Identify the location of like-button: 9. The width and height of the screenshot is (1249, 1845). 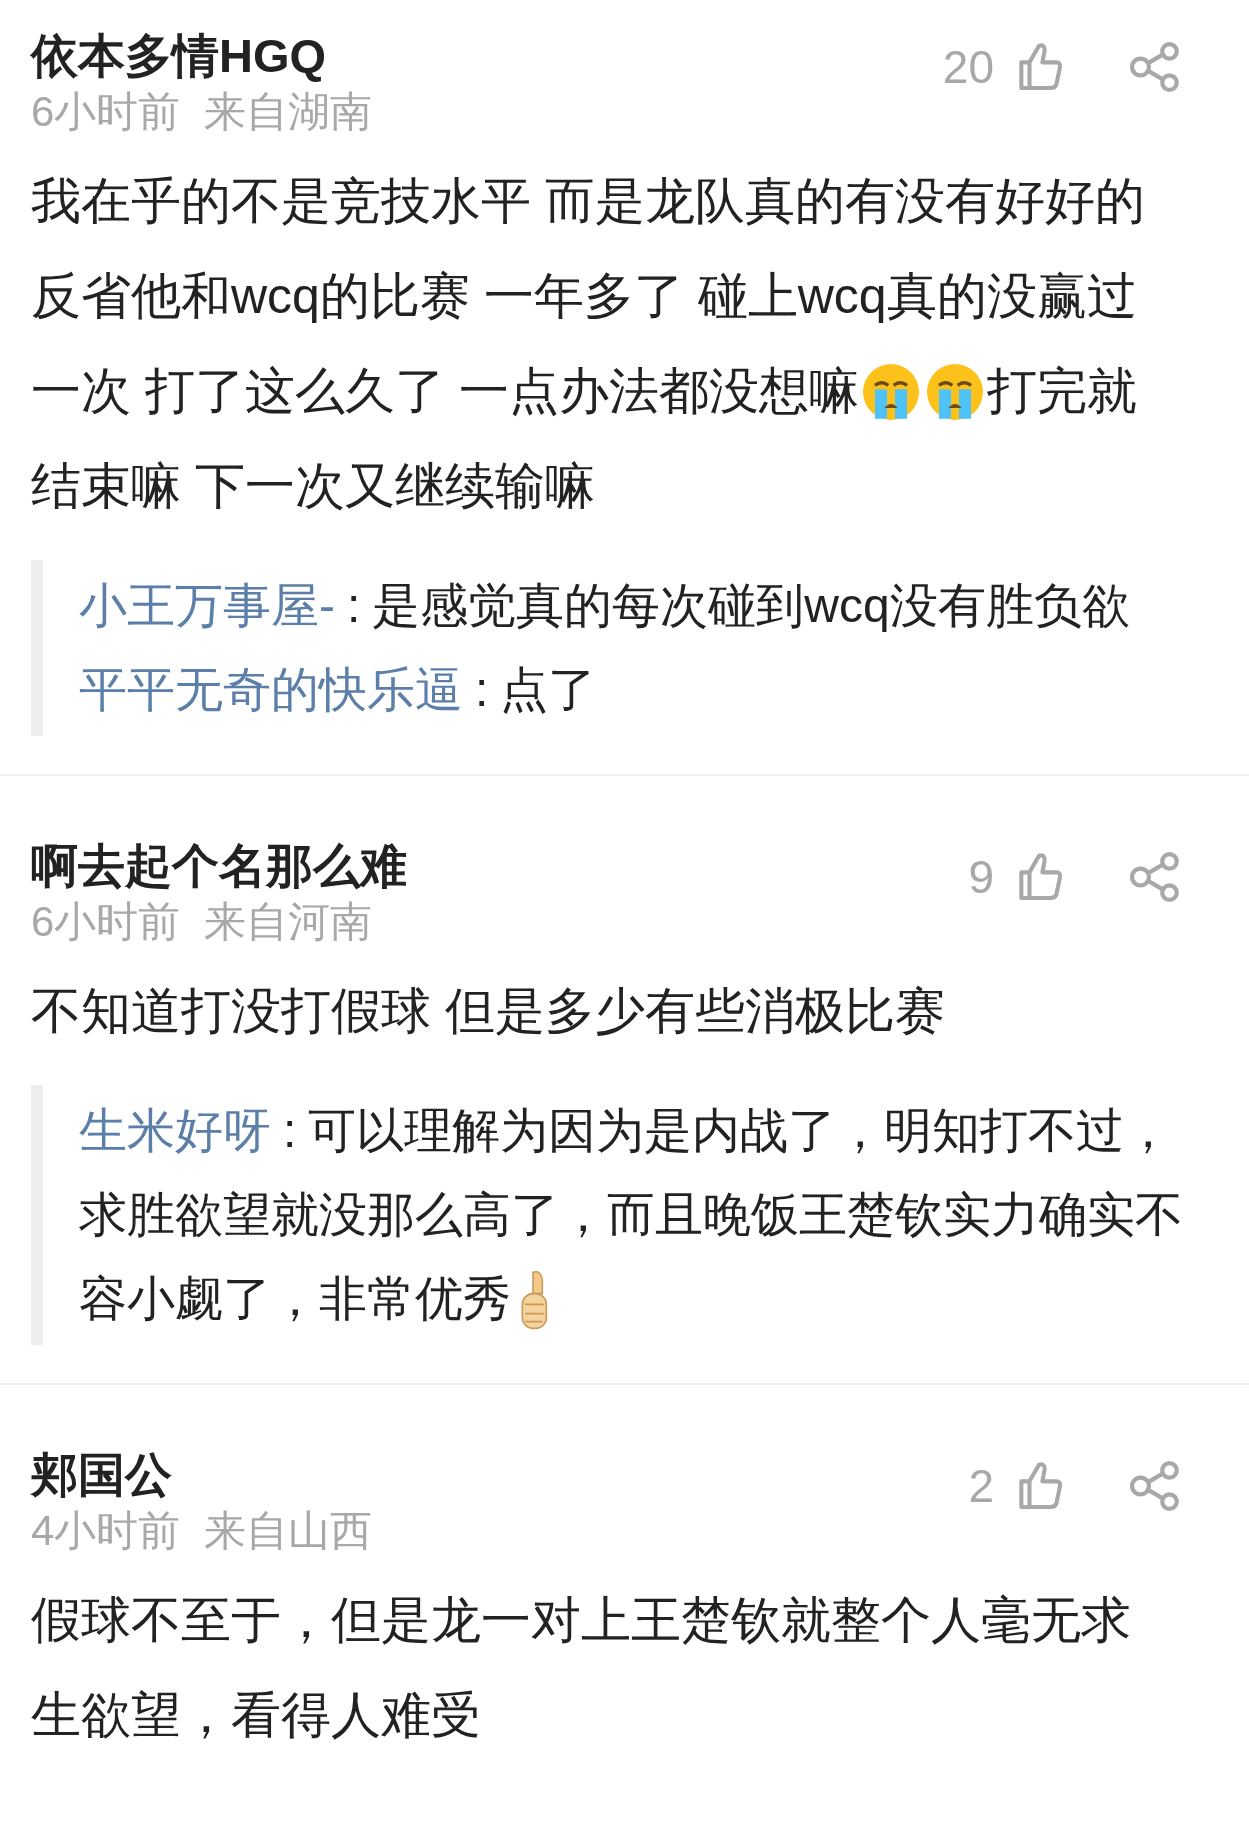
(1018, 877).